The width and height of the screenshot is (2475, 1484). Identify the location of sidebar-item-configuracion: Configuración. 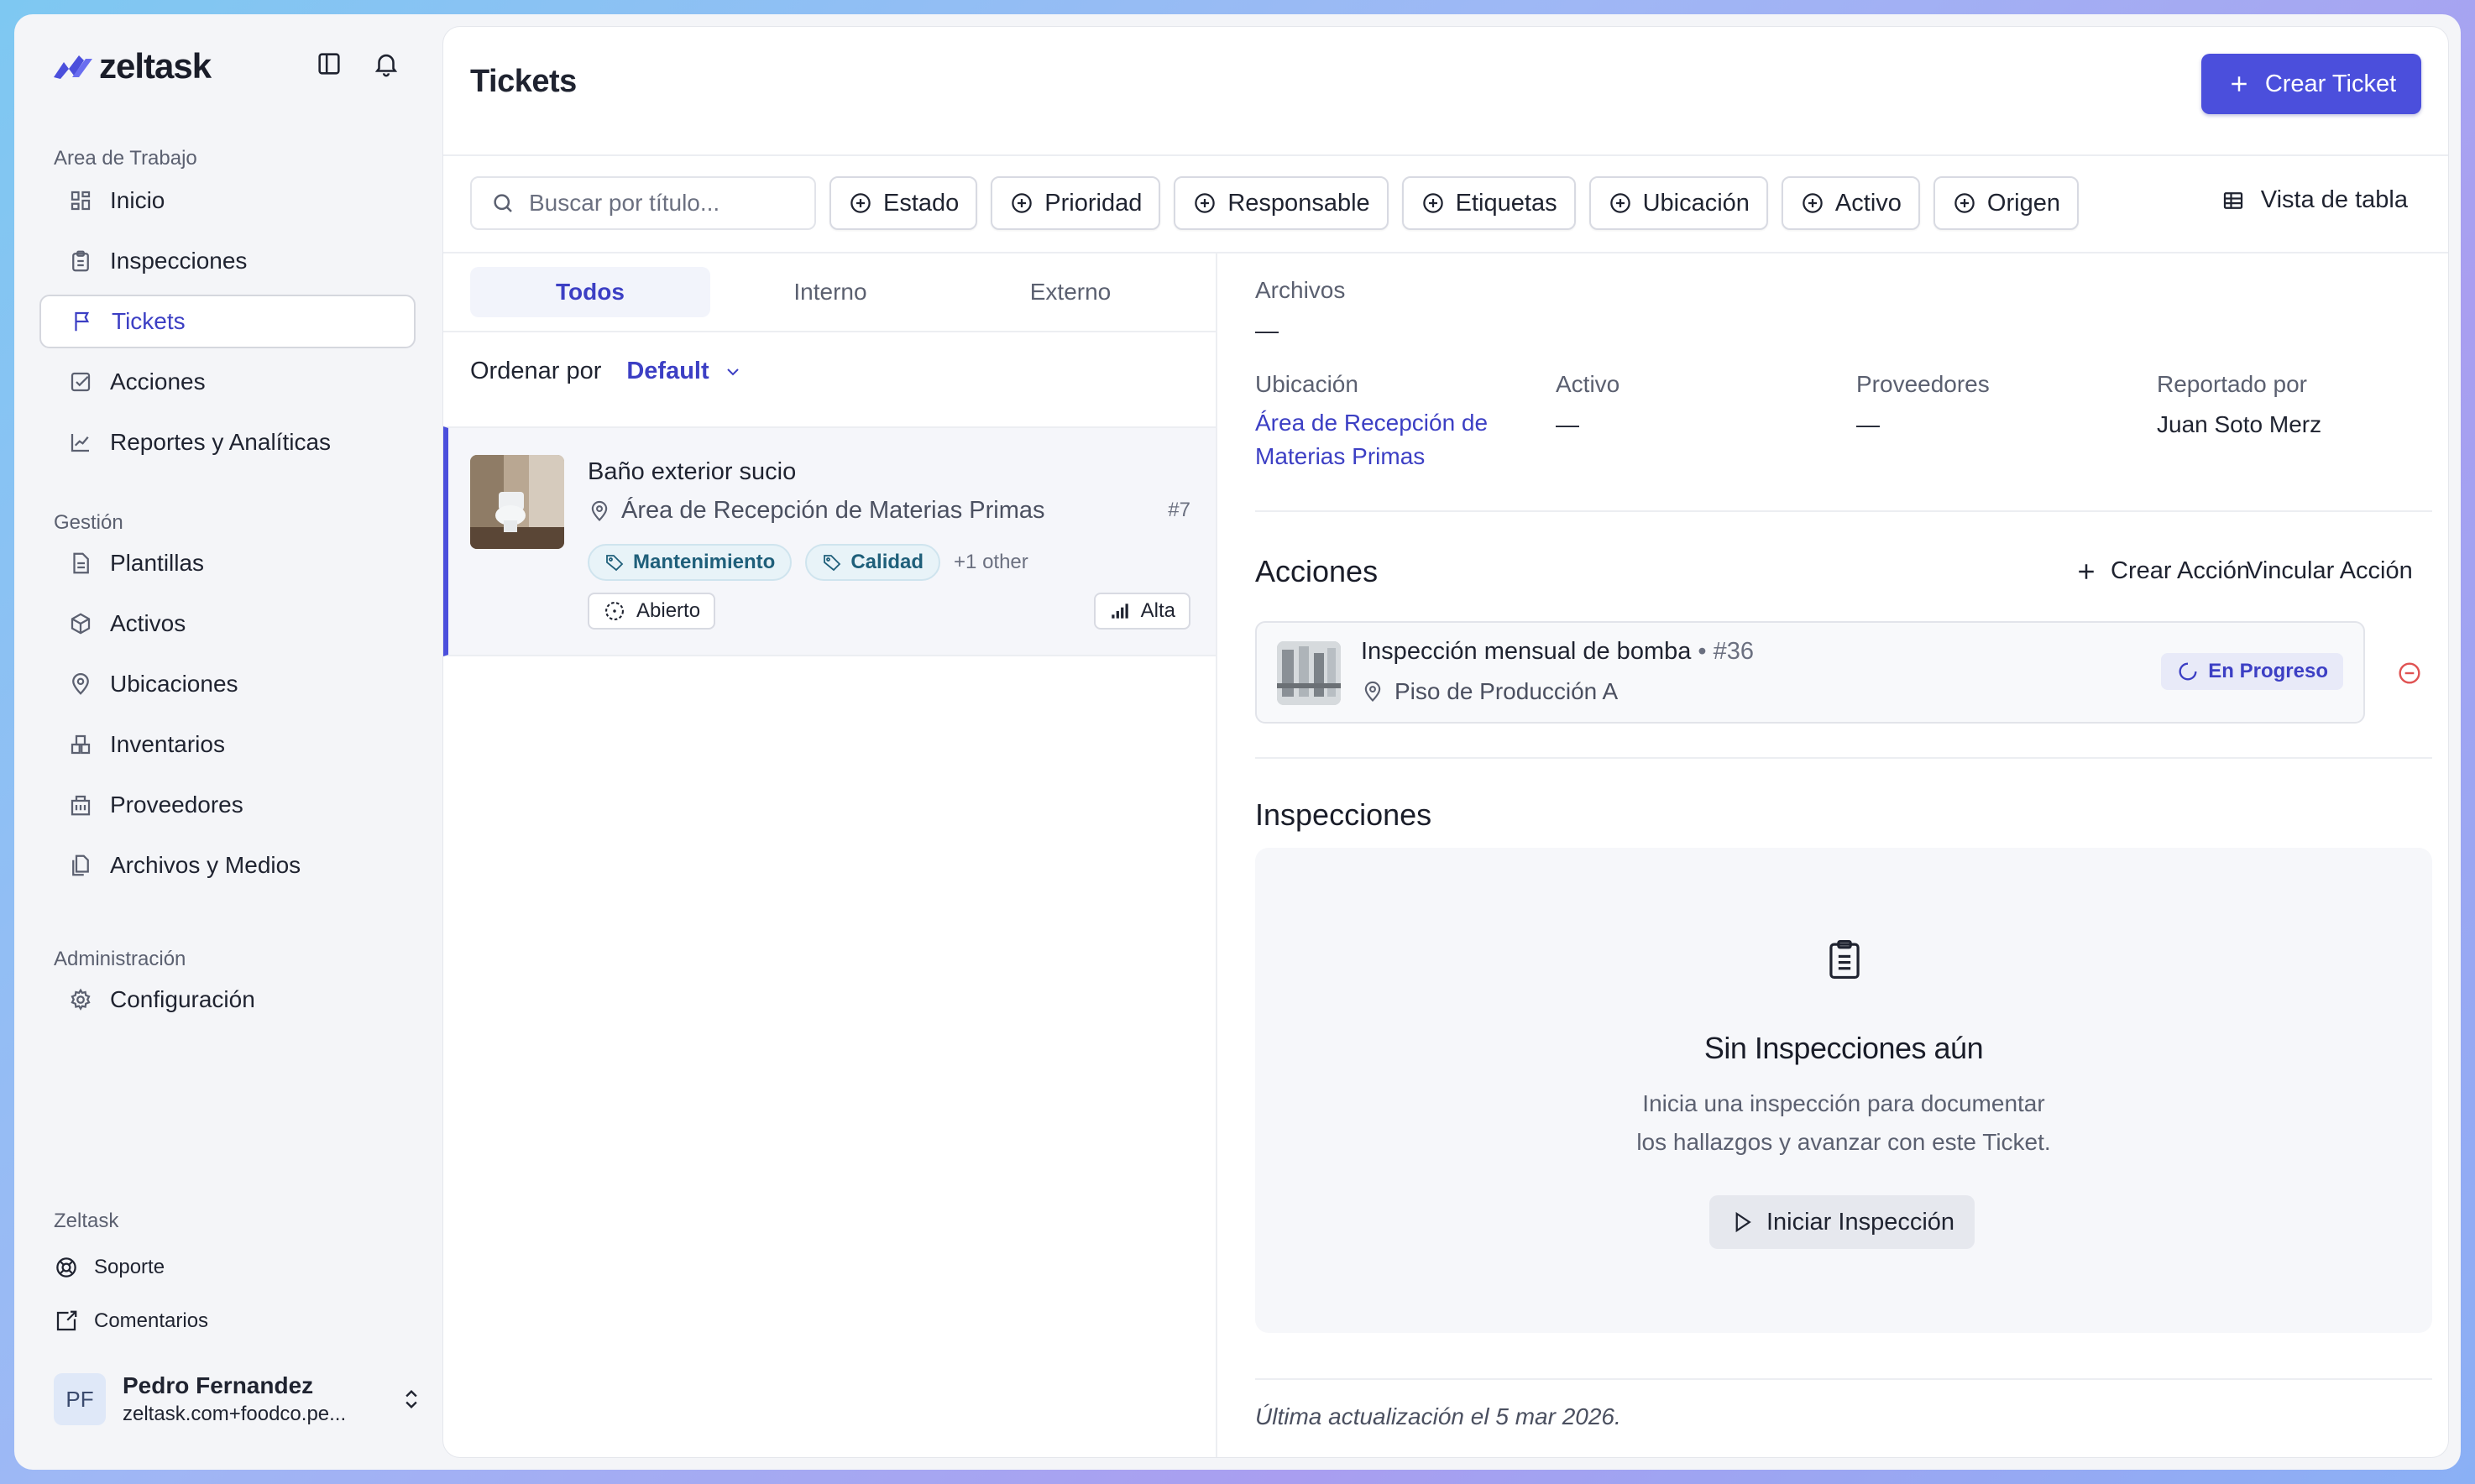
(227, 1000).